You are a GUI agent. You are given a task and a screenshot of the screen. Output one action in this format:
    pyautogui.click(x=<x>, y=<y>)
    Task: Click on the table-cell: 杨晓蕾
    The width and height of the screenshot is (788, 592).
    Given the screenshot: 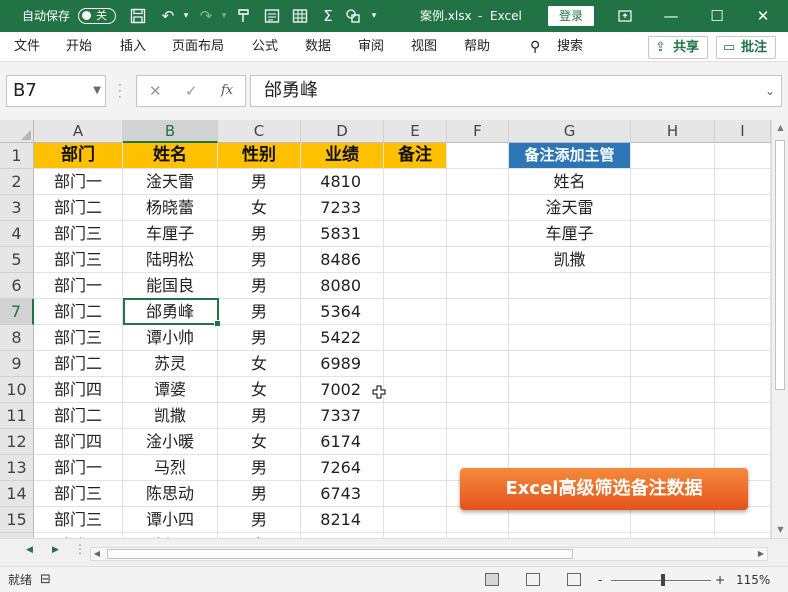 What is the action you would take?
    pyautogui.click(x=170, y=208)
    